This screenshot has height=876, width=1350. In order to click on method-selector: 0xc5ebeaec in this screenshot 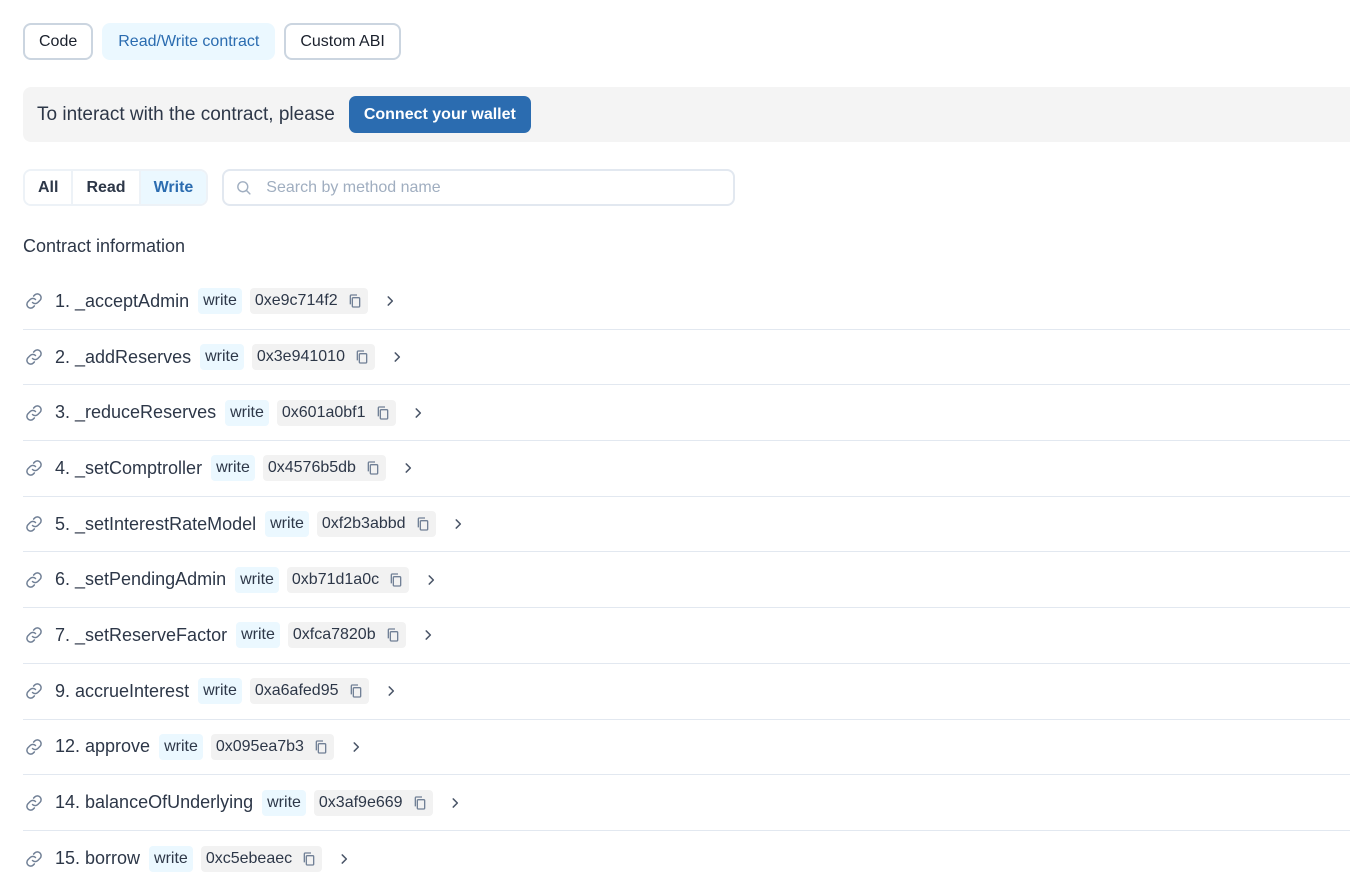, I will do `click(261, 858)`.